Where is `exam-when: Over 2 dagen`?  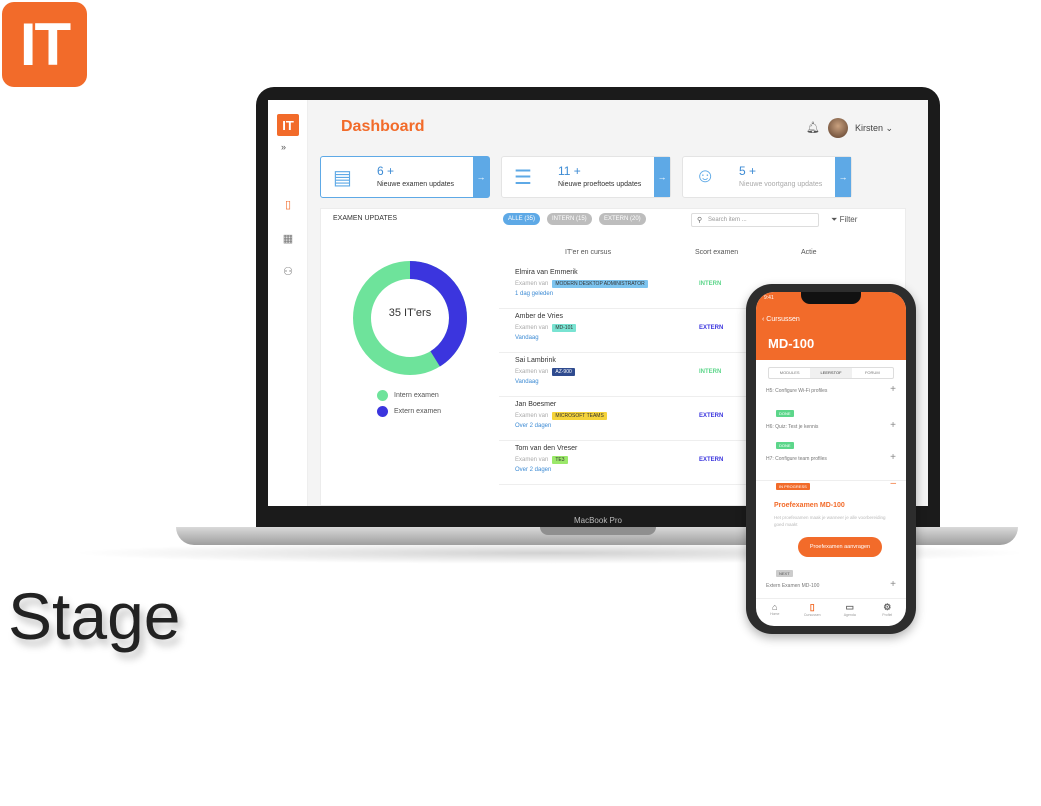 exam-when: Over 2 dagen is located at coordinates (533, 426).